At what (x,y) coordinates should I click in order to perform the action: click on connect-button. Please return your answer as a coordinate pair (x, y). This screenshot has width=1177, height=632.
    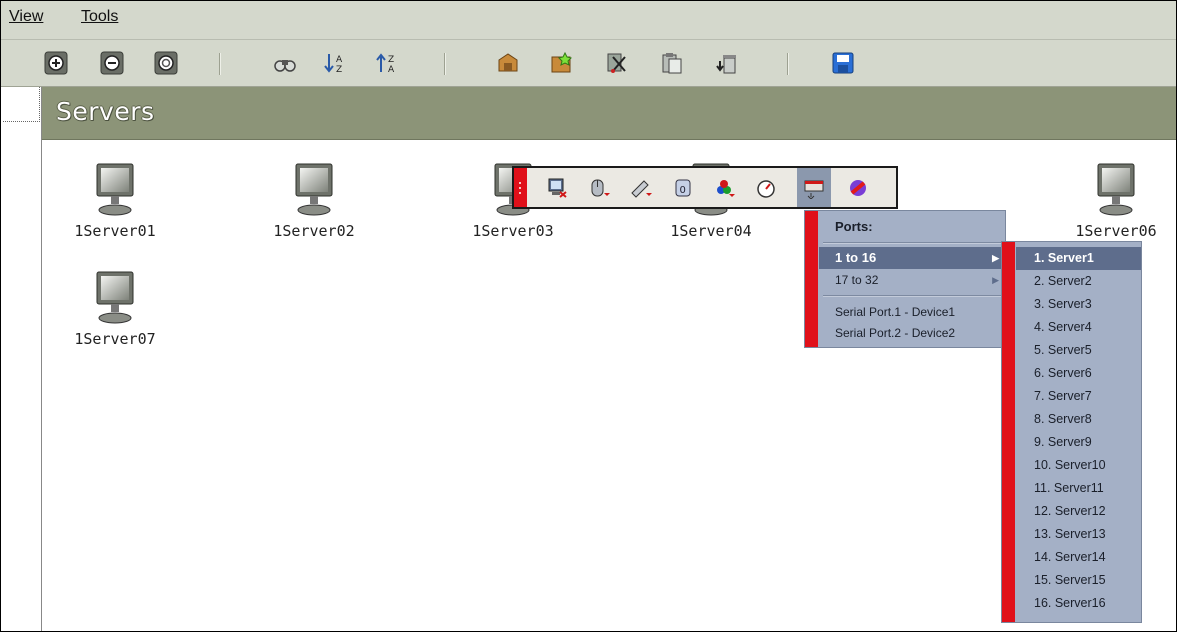
    Looking at the image, I should click on (508, 63).